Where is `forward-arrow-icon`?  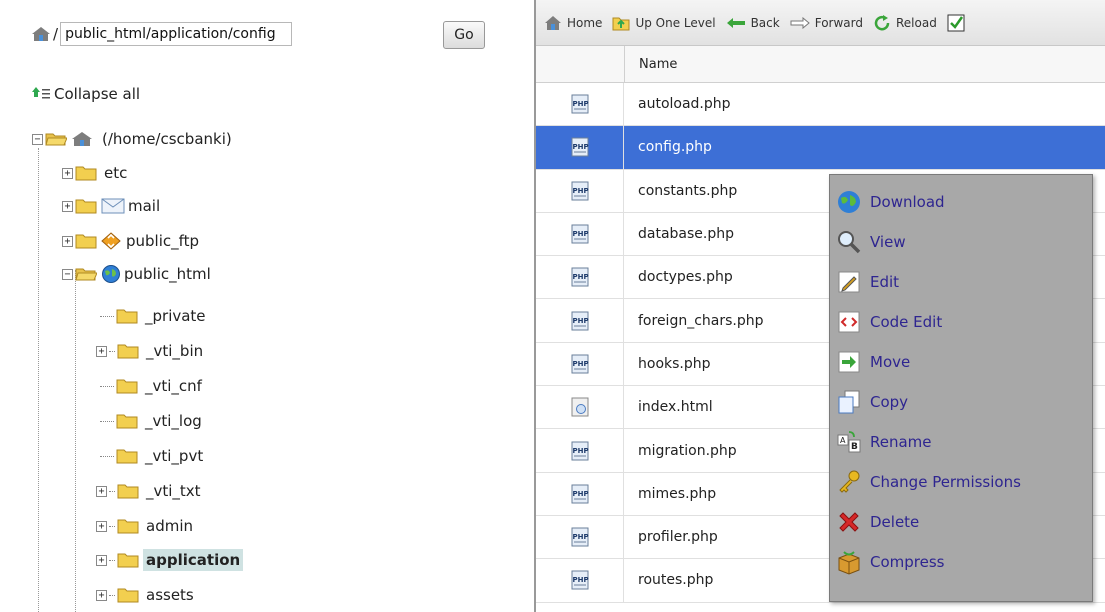 forward-arrow-icon is located at coordinates (800, 22).